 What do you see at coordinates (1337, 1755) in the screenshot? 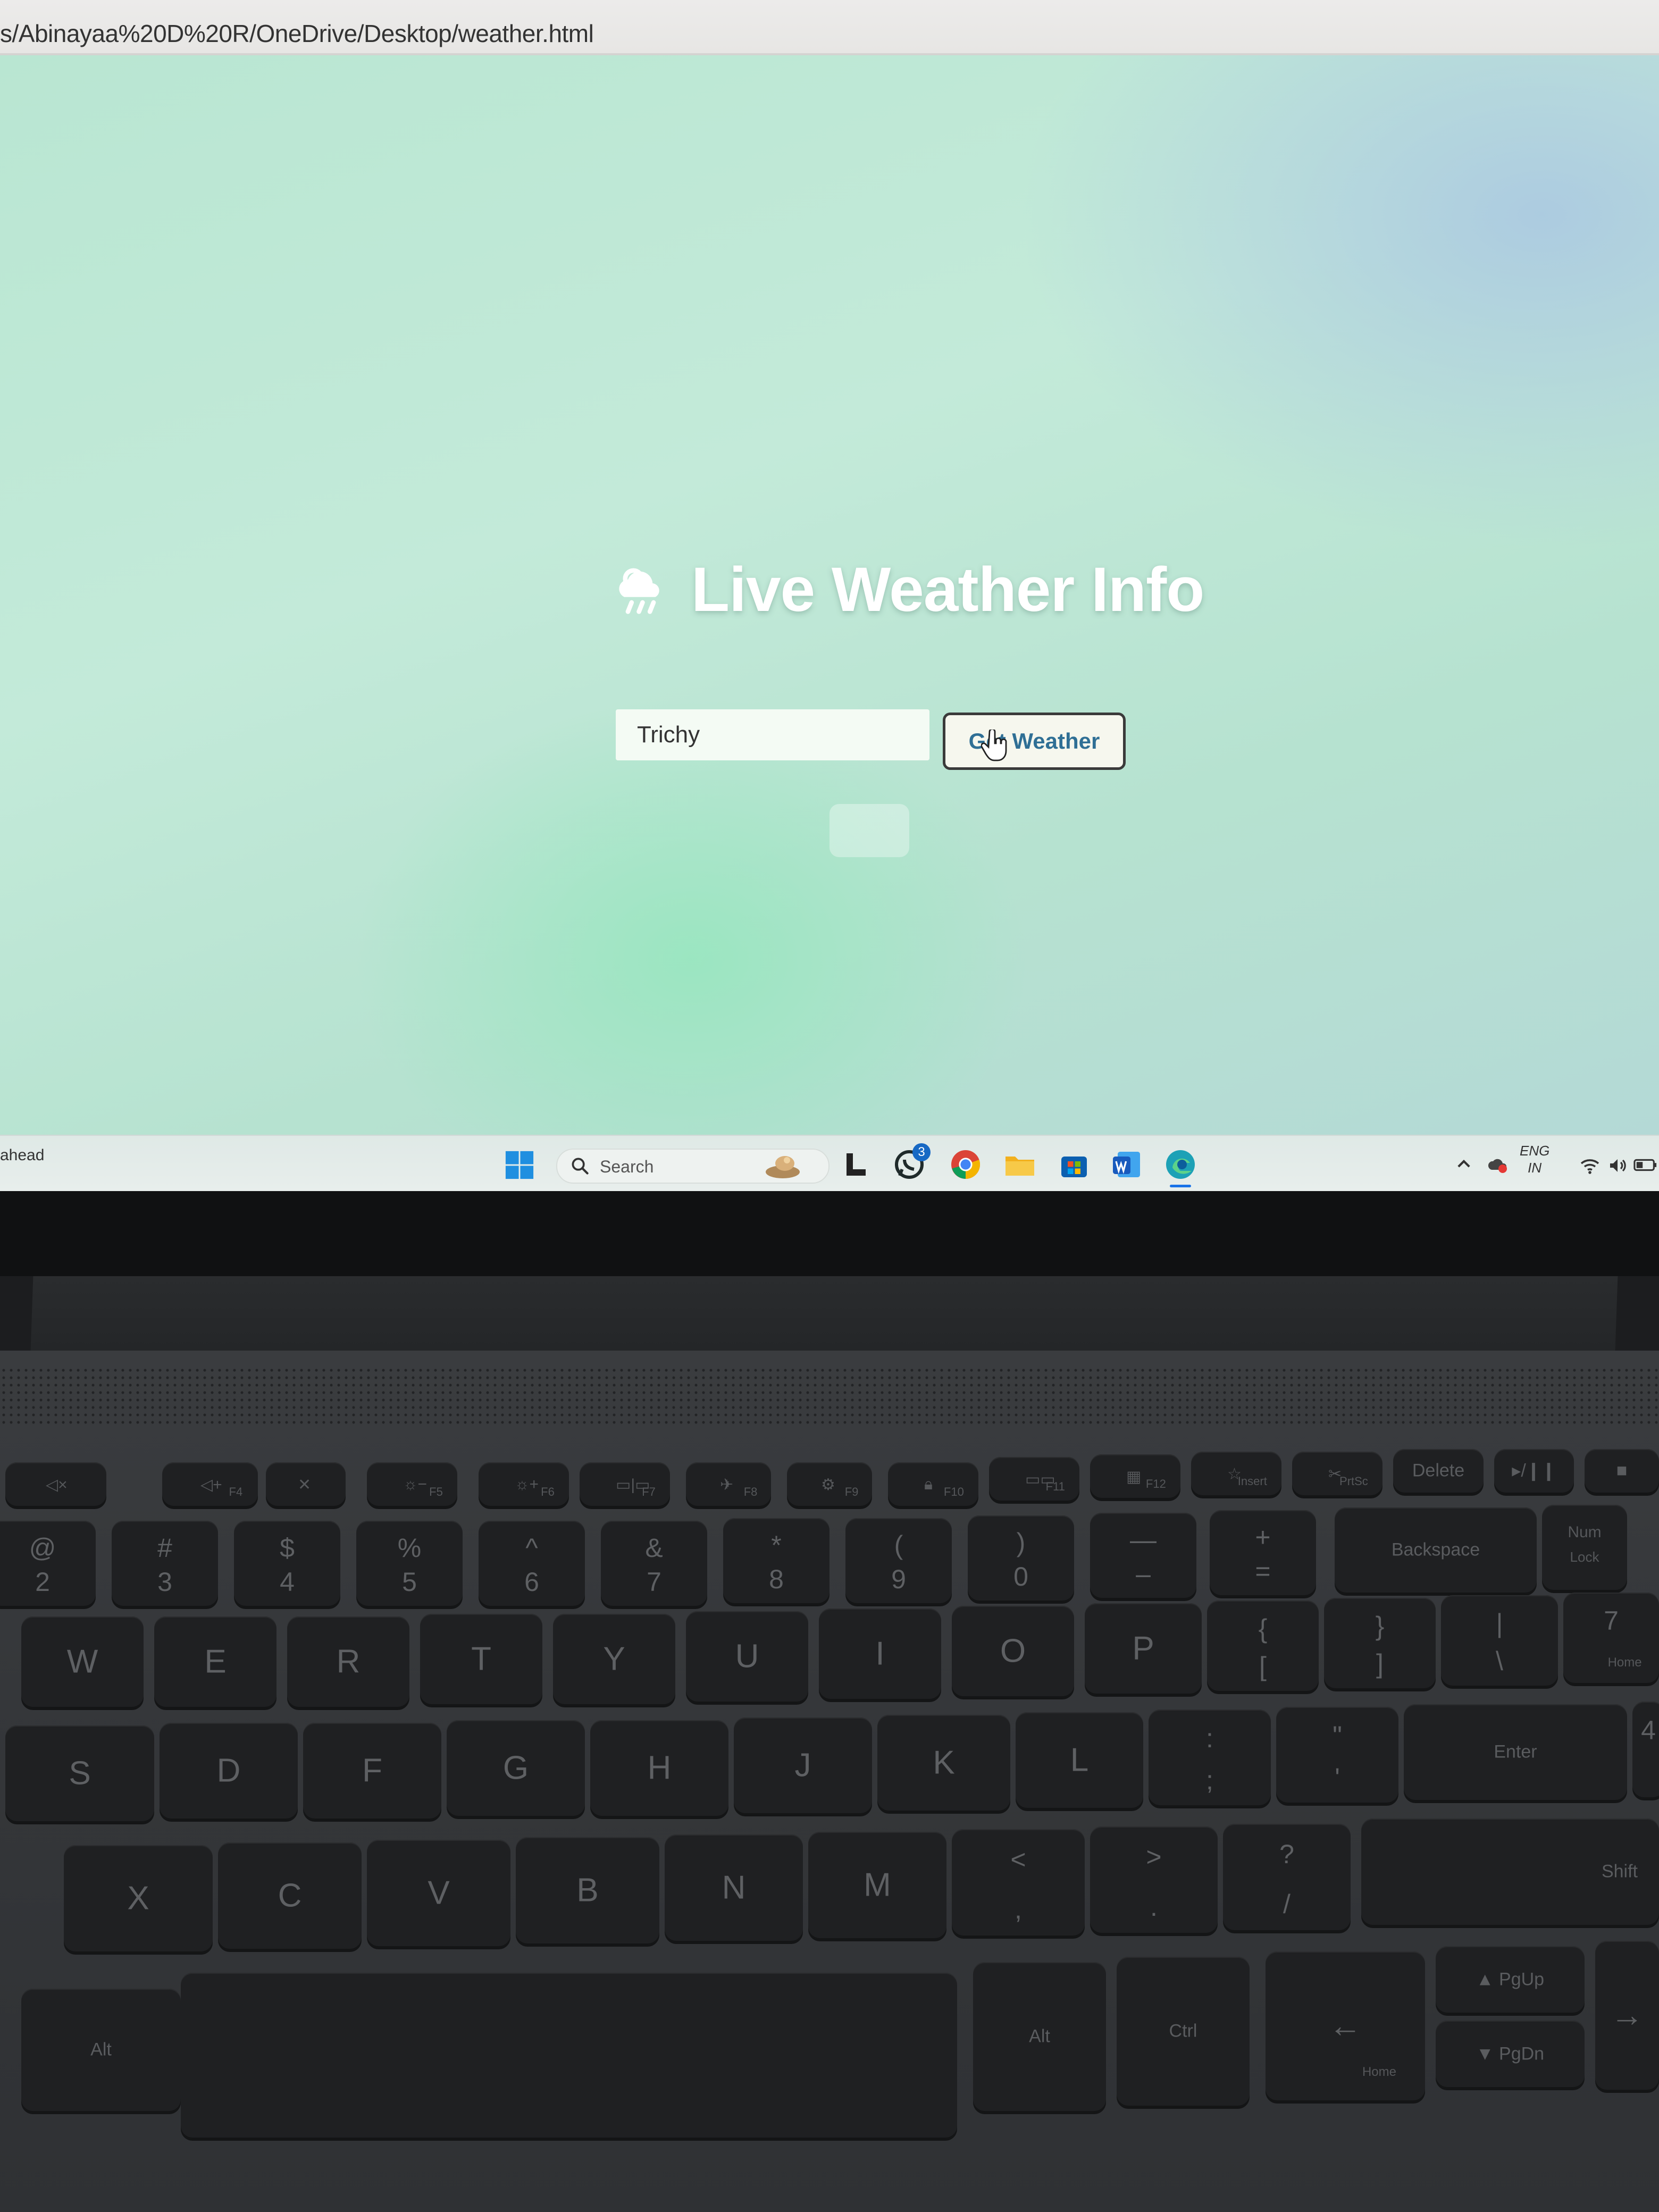
I see `key-quote: " '` at bounding box center [1337, 1755].